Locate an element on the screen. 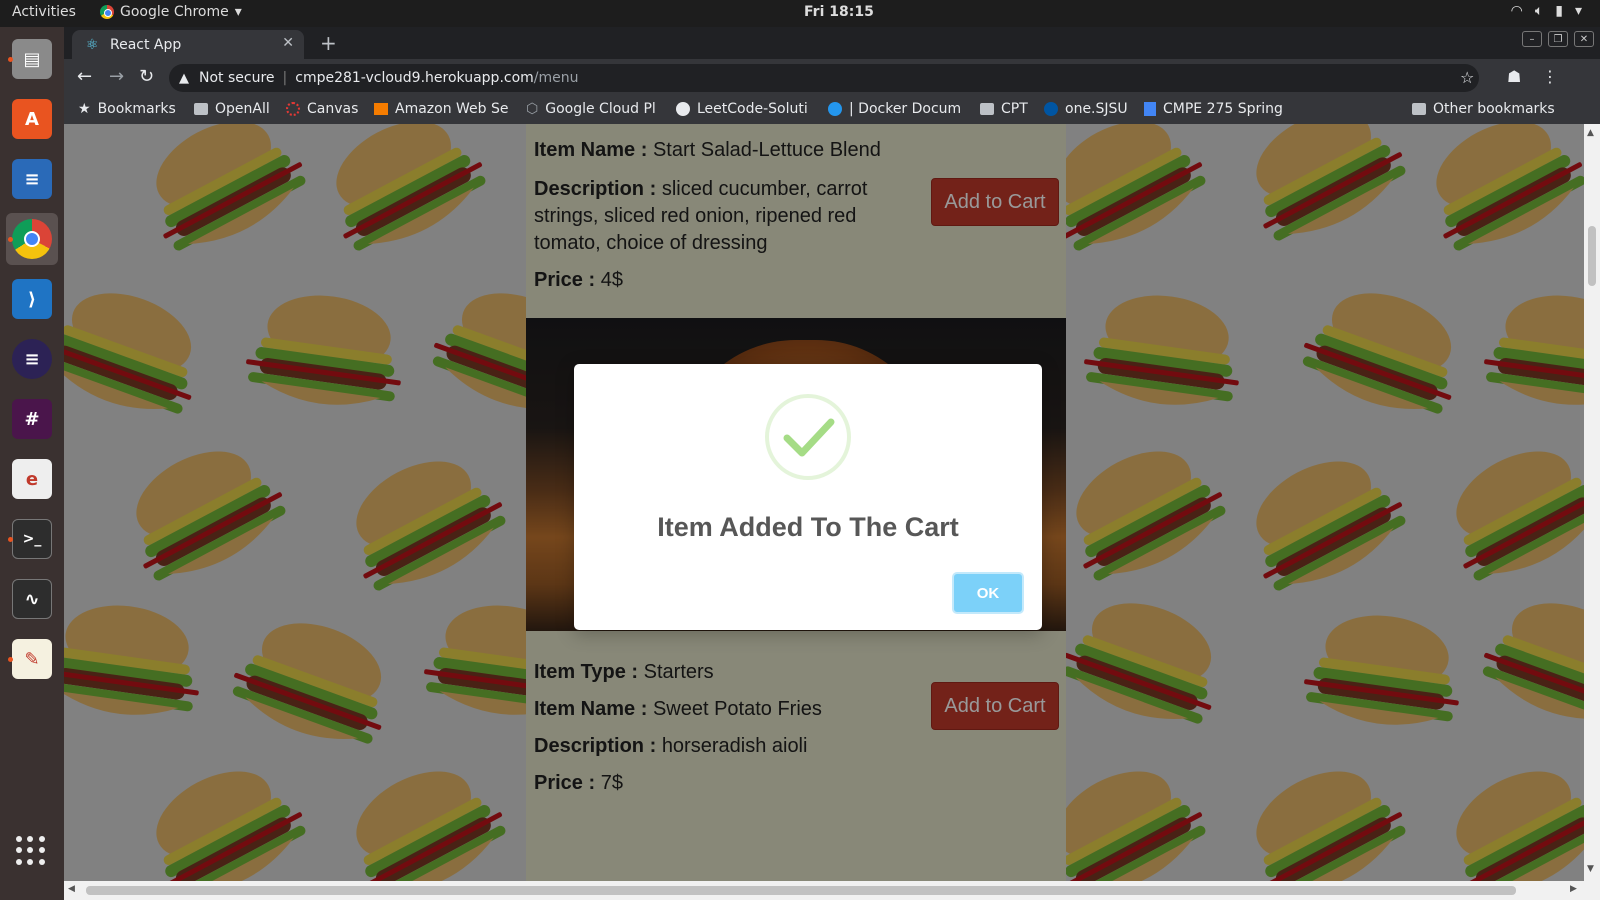 The height and width of the screenshot is (900, 1600). confirmation-dialog: Item Added To The Cart OK is located at coordinates (808, 497).